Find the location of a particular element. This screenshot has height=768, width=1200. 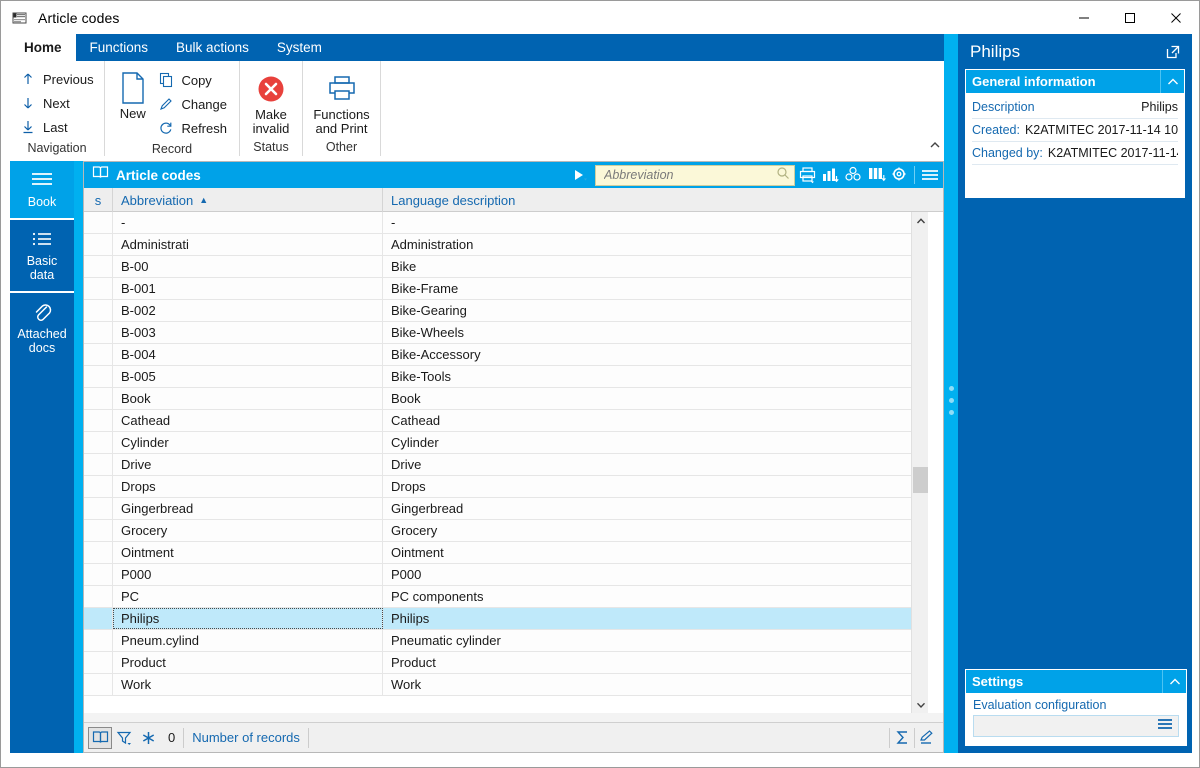

refresh-button: Refresh is located at coordinates (193, 128).